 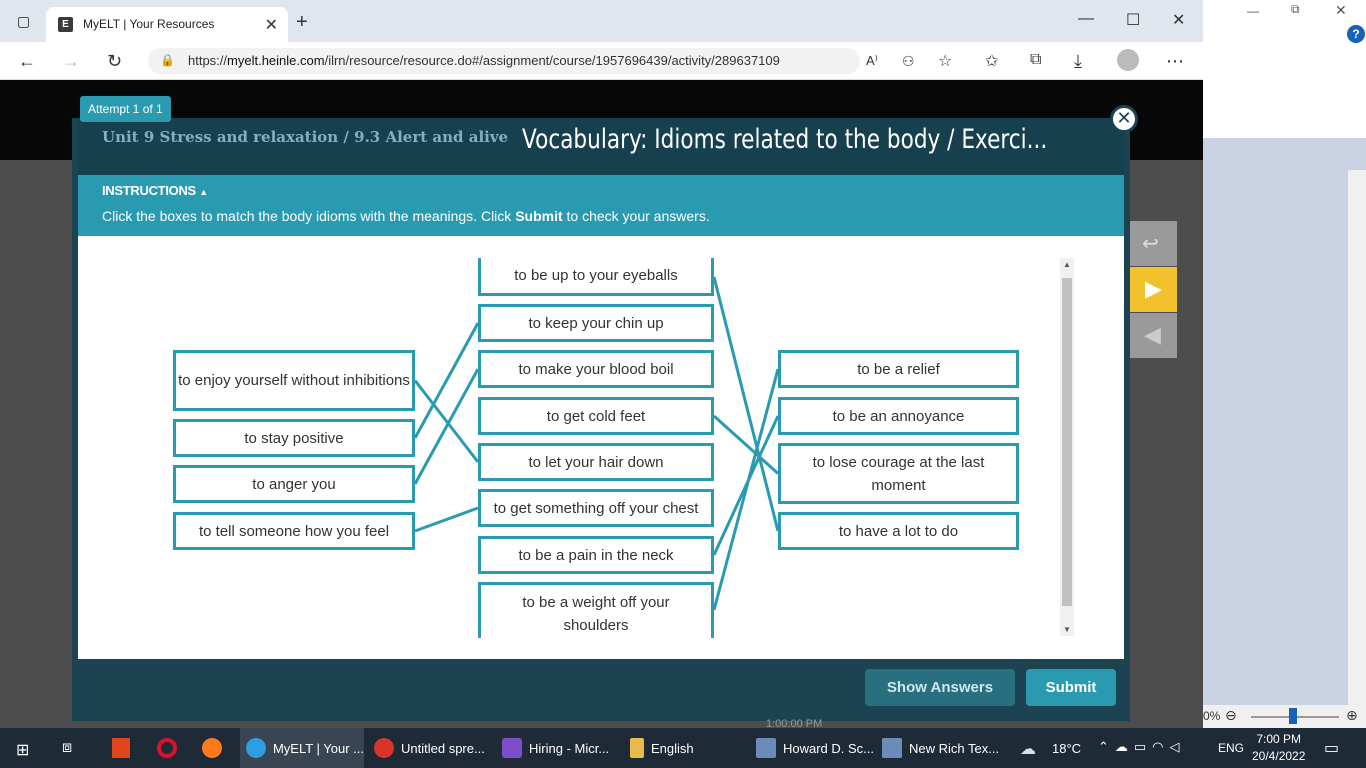 I want to click on collections-icon: ⧉, so click(x=1035, y=60).